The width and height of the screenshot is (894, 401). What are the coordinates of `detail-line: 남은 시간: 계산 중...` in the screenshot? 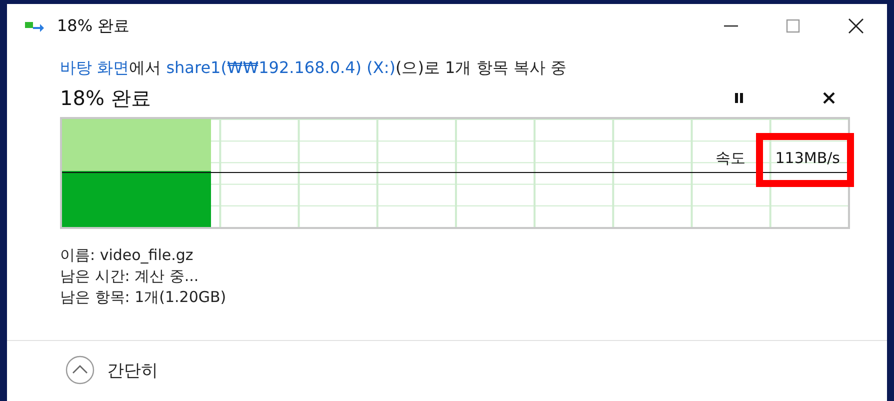 It's located at (130, 276).